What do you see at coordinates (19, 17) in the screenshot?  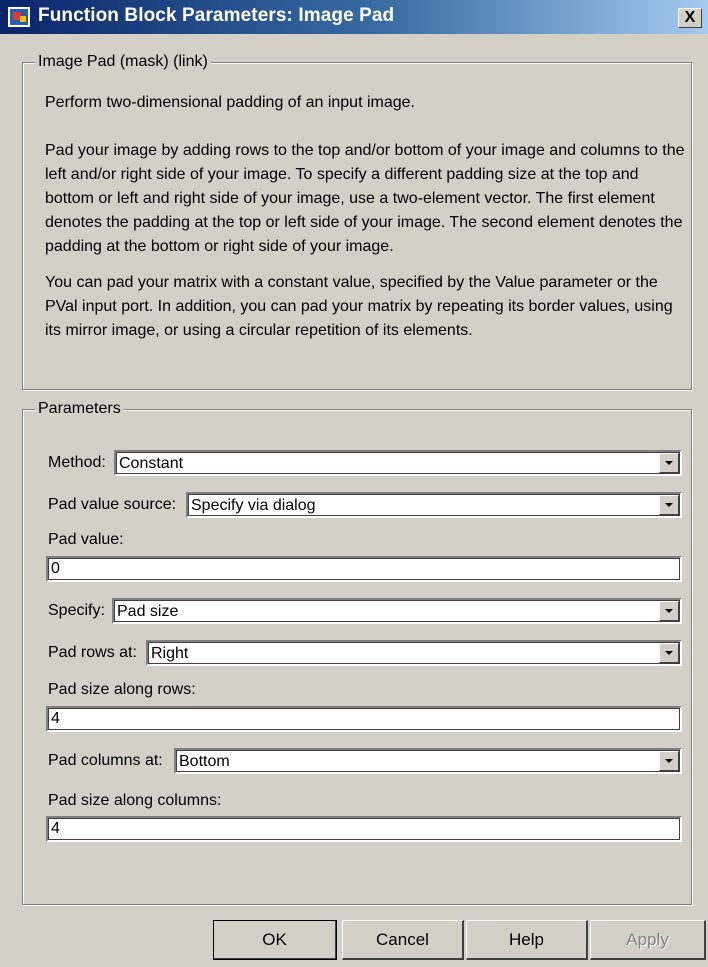 I see `simulink-block-icon` at bounding box center [19, 17].